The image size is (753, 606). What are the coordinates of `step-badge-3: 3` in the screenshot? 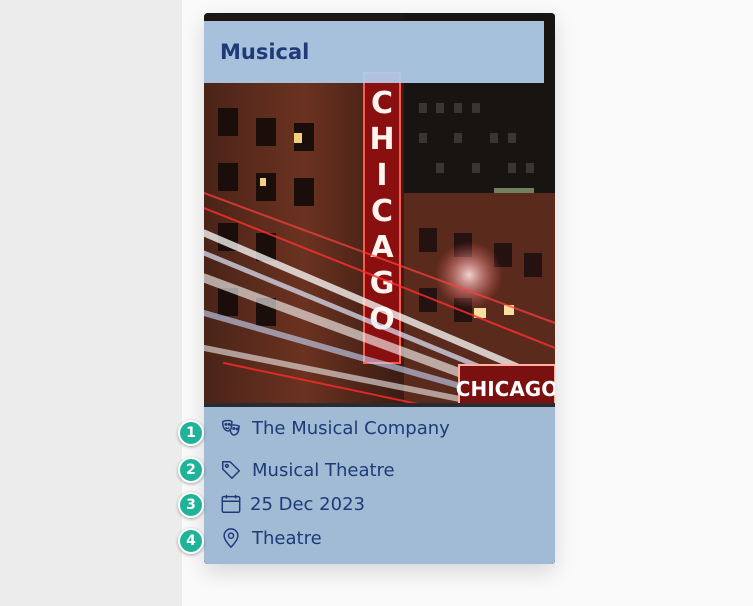 It's located at (191, 505).